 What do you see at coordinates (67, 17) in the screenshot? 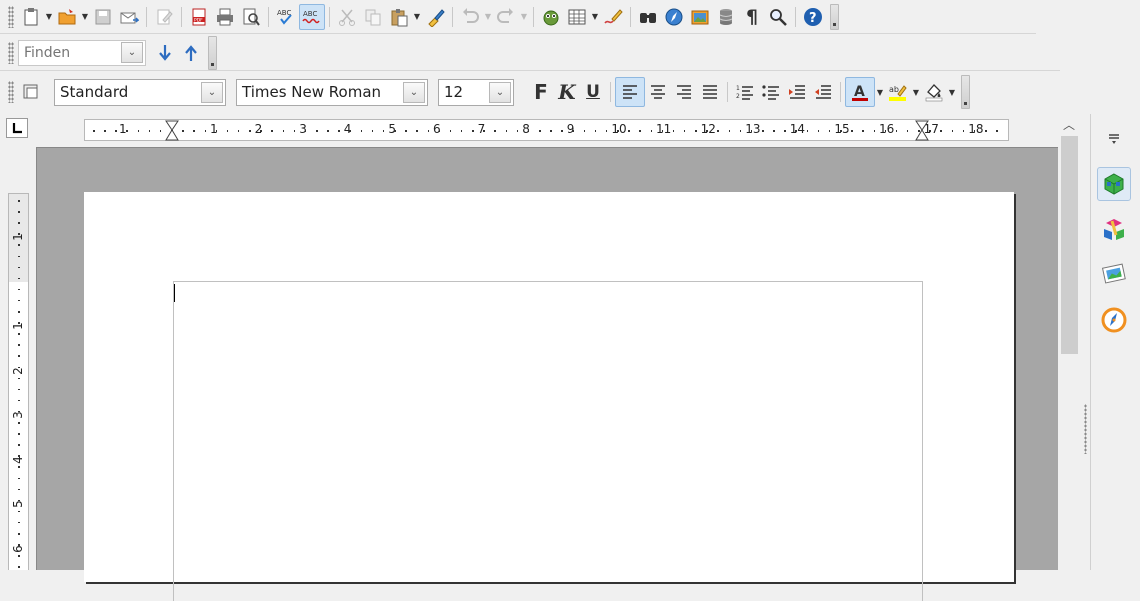
I see `open-folder-icon` at bounding box center [67, 17].